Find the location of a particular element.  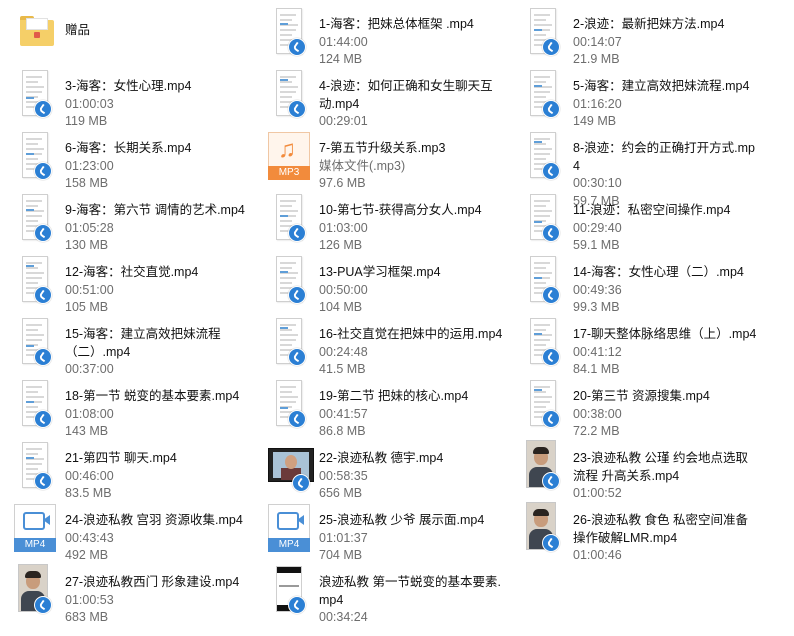

file-text: 14-海客：女性心理（二）.mp4 00:49:36 99.3 MB is located at coordinates (667, 290).